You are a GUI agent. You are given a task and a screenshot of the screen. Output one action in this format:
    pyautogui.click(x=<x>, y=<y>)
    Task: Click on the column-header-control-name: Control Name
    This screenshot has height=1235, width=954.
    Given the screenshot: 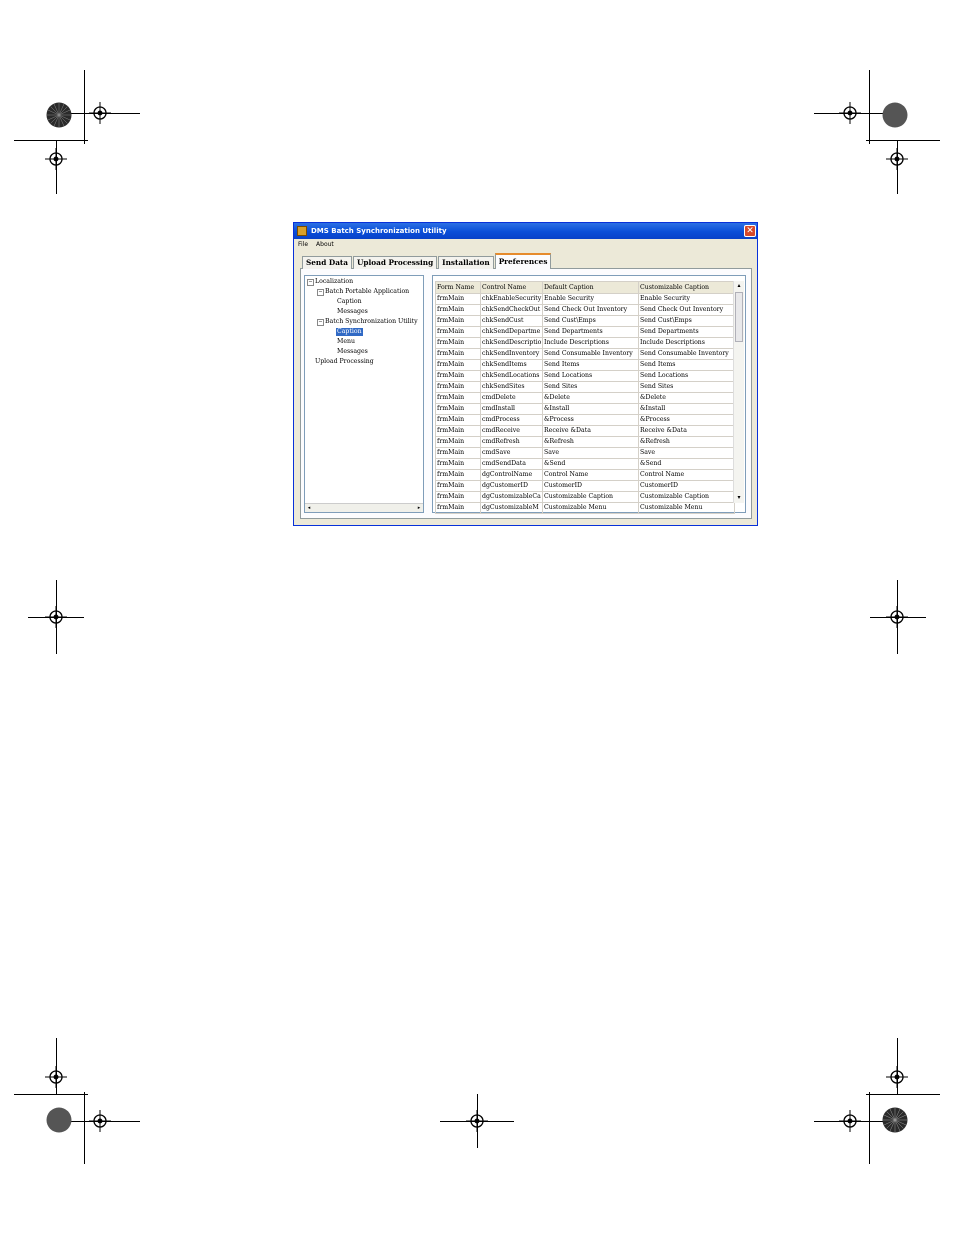 What is the action you would take?
    pyautogui.click(x=511, y=287)
    